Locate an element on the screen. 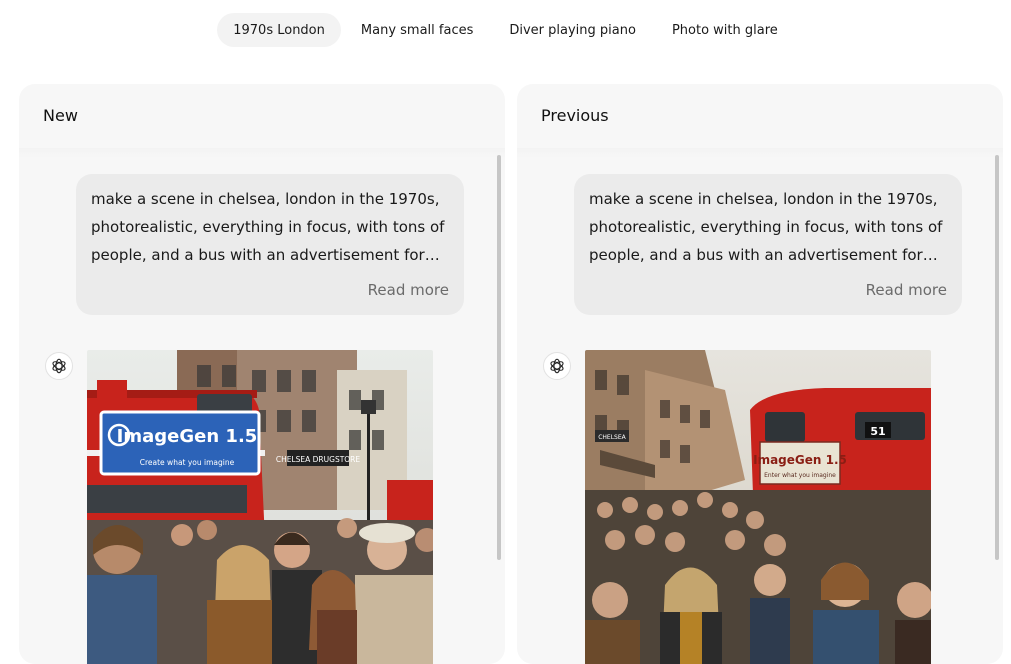 The image size is (1011, 664). shop-sign-text: CHELSEA DRUGSTORE is located at coordinates (318, 459).